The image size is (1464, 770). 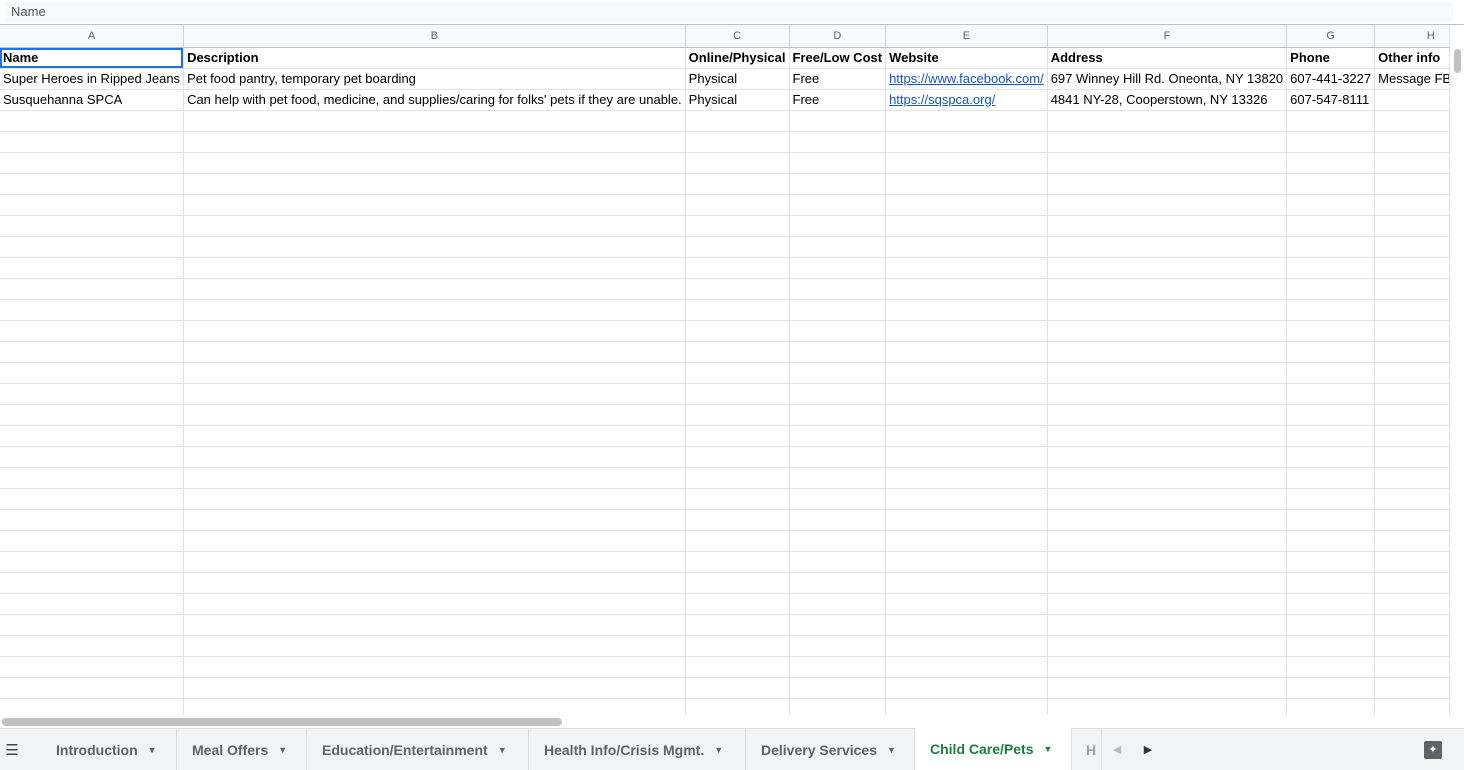 What do you see at coordinates (1331, 79) in the screenshot?
I see `cell-g2: 607-441-3227` at bounding box center [1331, 79].